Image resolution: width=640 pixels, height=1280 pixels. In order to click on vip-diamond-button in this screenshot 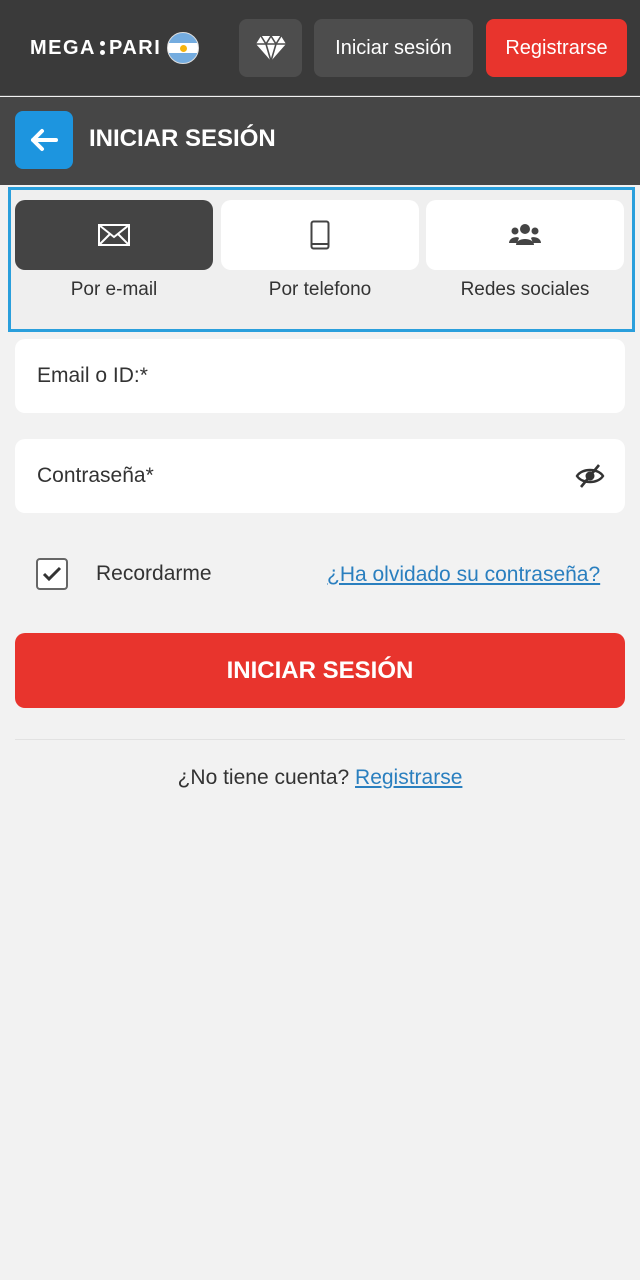, I will do `click(270, 48)`.